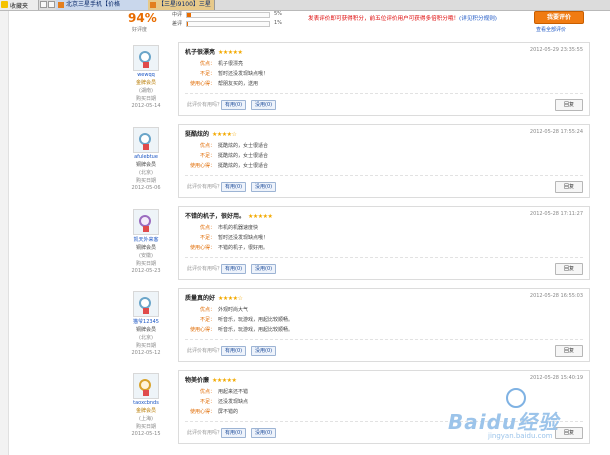 The width and height of the screenshot is (610, 455). I want to click on cons-row: 不足： 挺酷炫的，女士很适合, so click(226, 155).